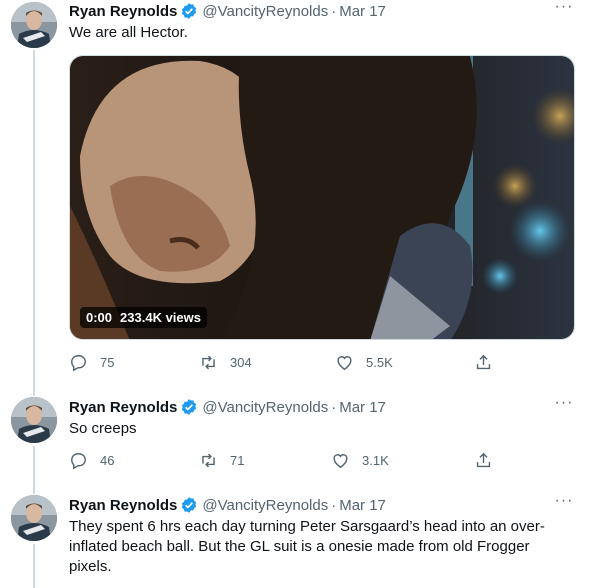  I want to click on retweet-button: 304, so click(225, 362).